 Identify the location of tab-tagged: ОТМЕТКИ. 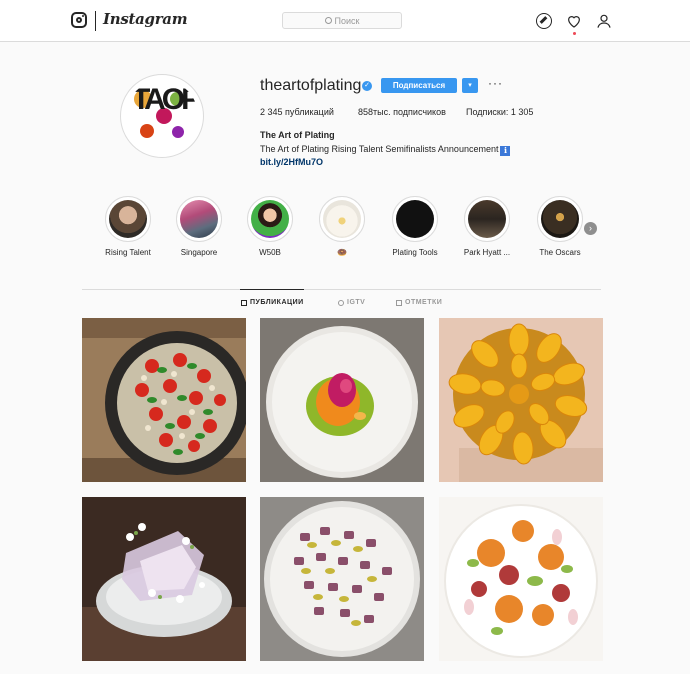
(419, 302).